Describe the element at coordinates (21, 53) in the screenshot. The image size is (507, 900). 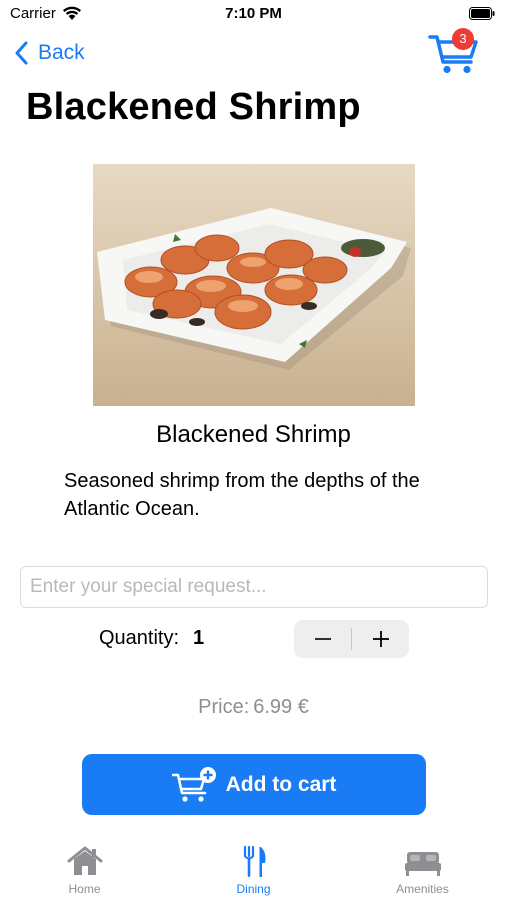
I see `chevron-left-icon` at that location.